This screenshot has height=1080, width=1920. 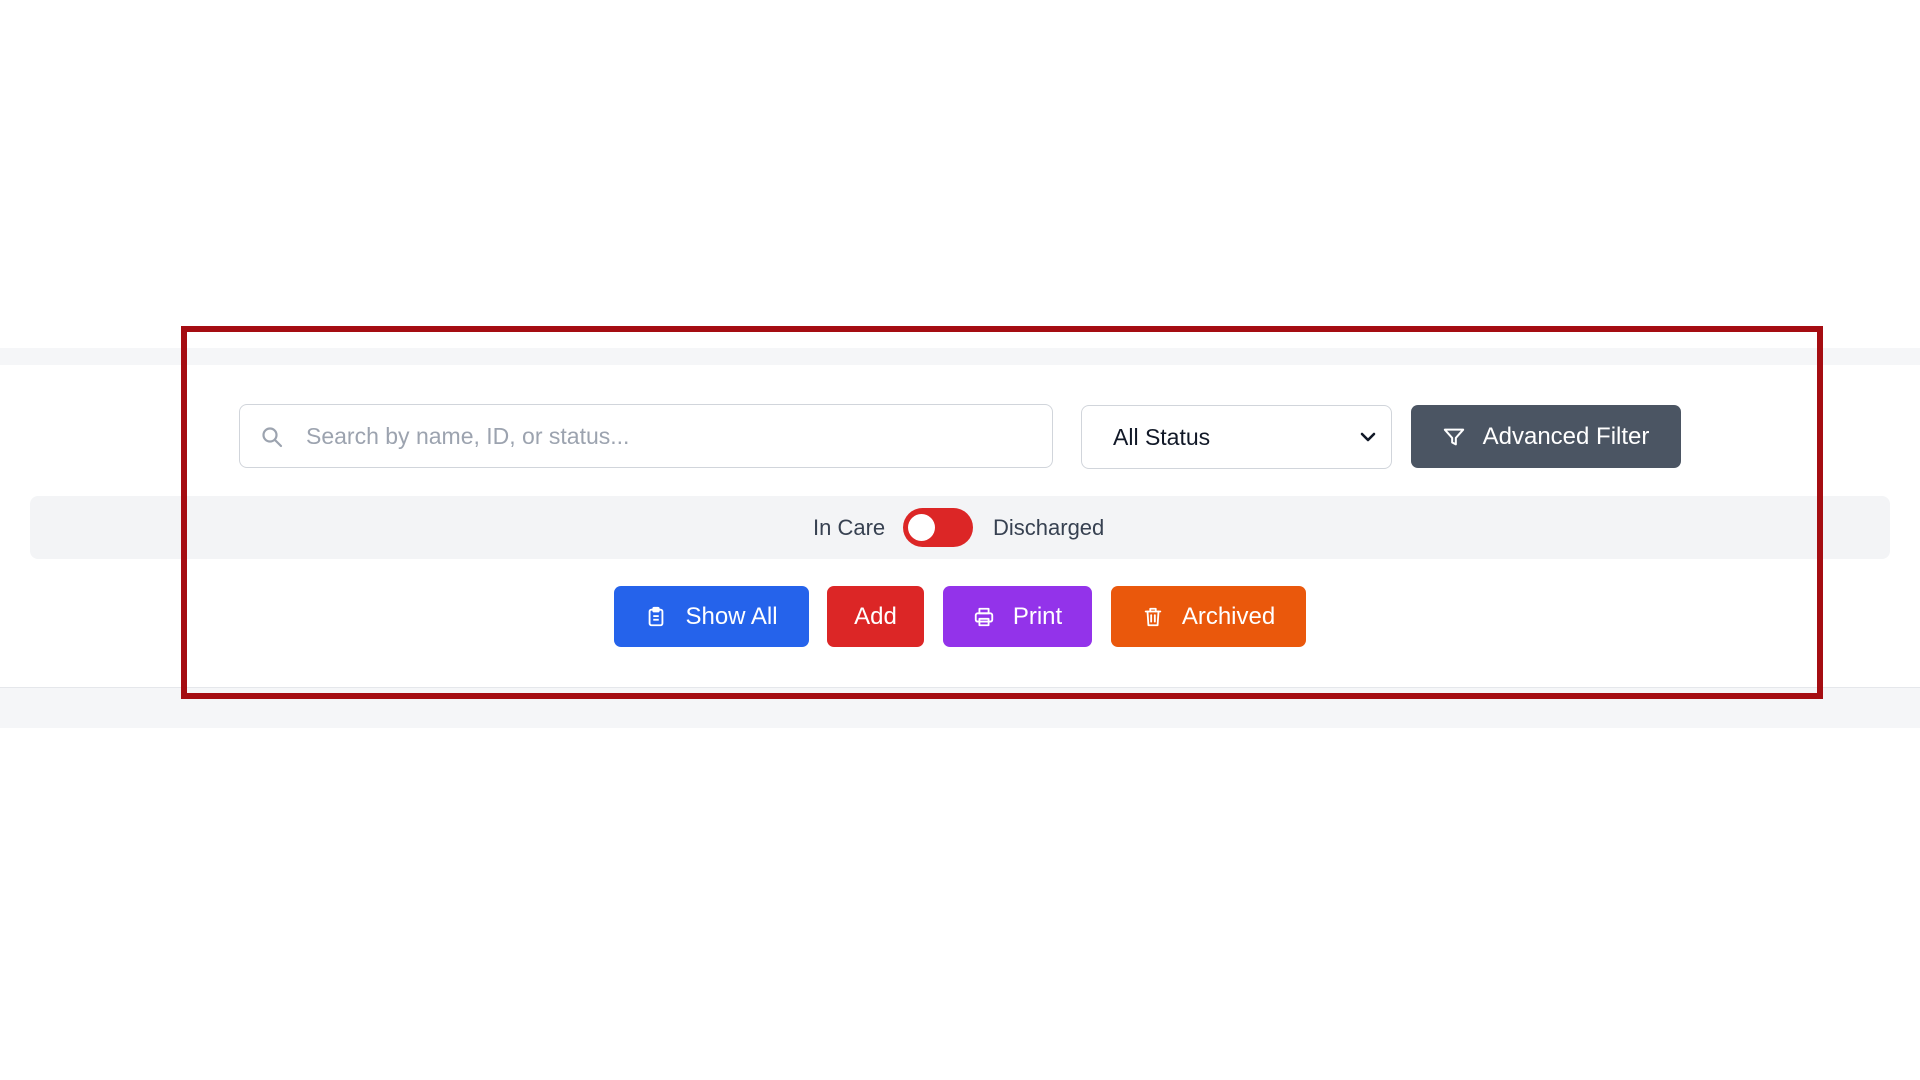 What do you see at coordinates (731, 616) in the screenshot?
I see `show-all-label: Show All` at bounding box center [731, 616].